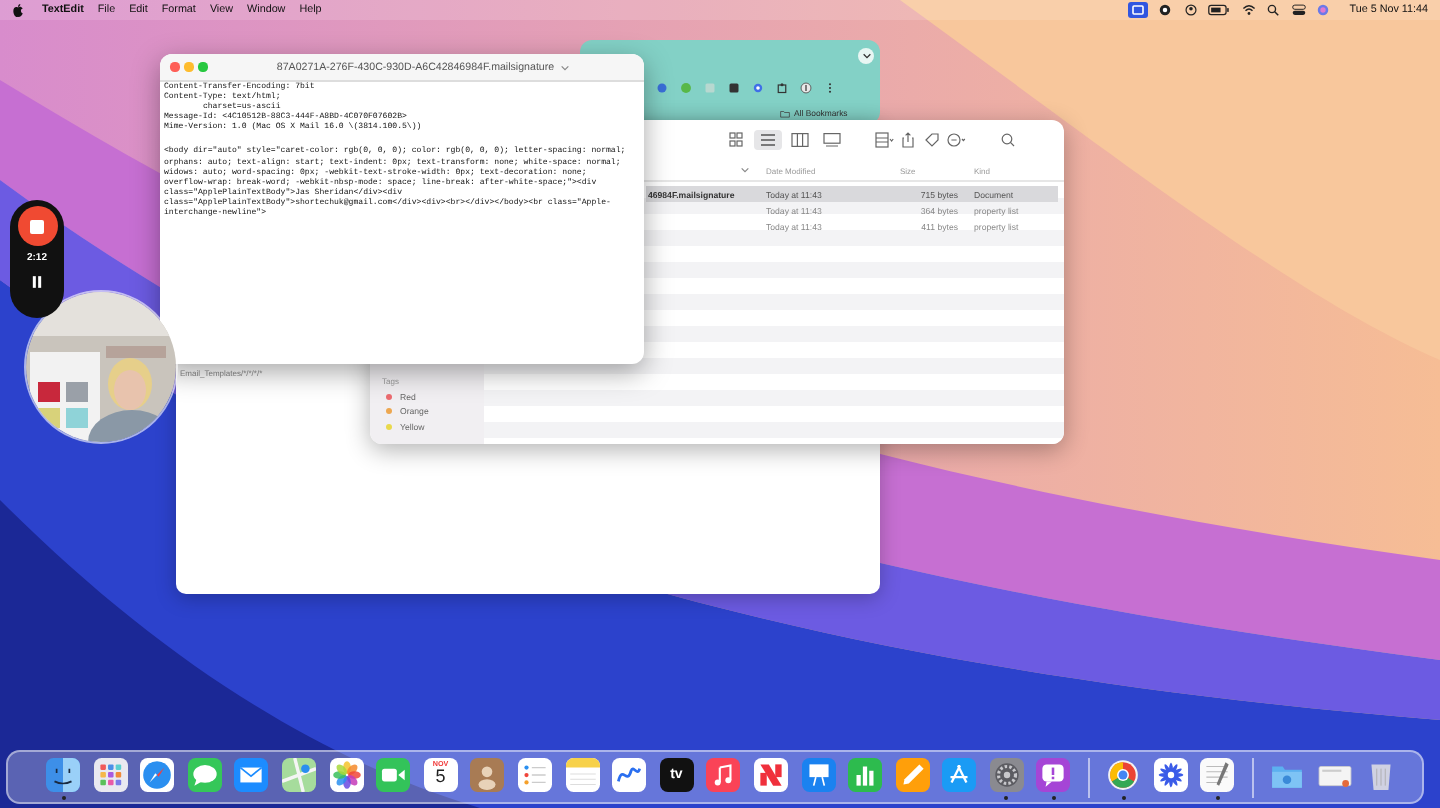 The width and height of the screenshot is (1440, 808). Describe the element at coordinates (393, 775) in the screenshot. I see `video-camera-icon` at that location.